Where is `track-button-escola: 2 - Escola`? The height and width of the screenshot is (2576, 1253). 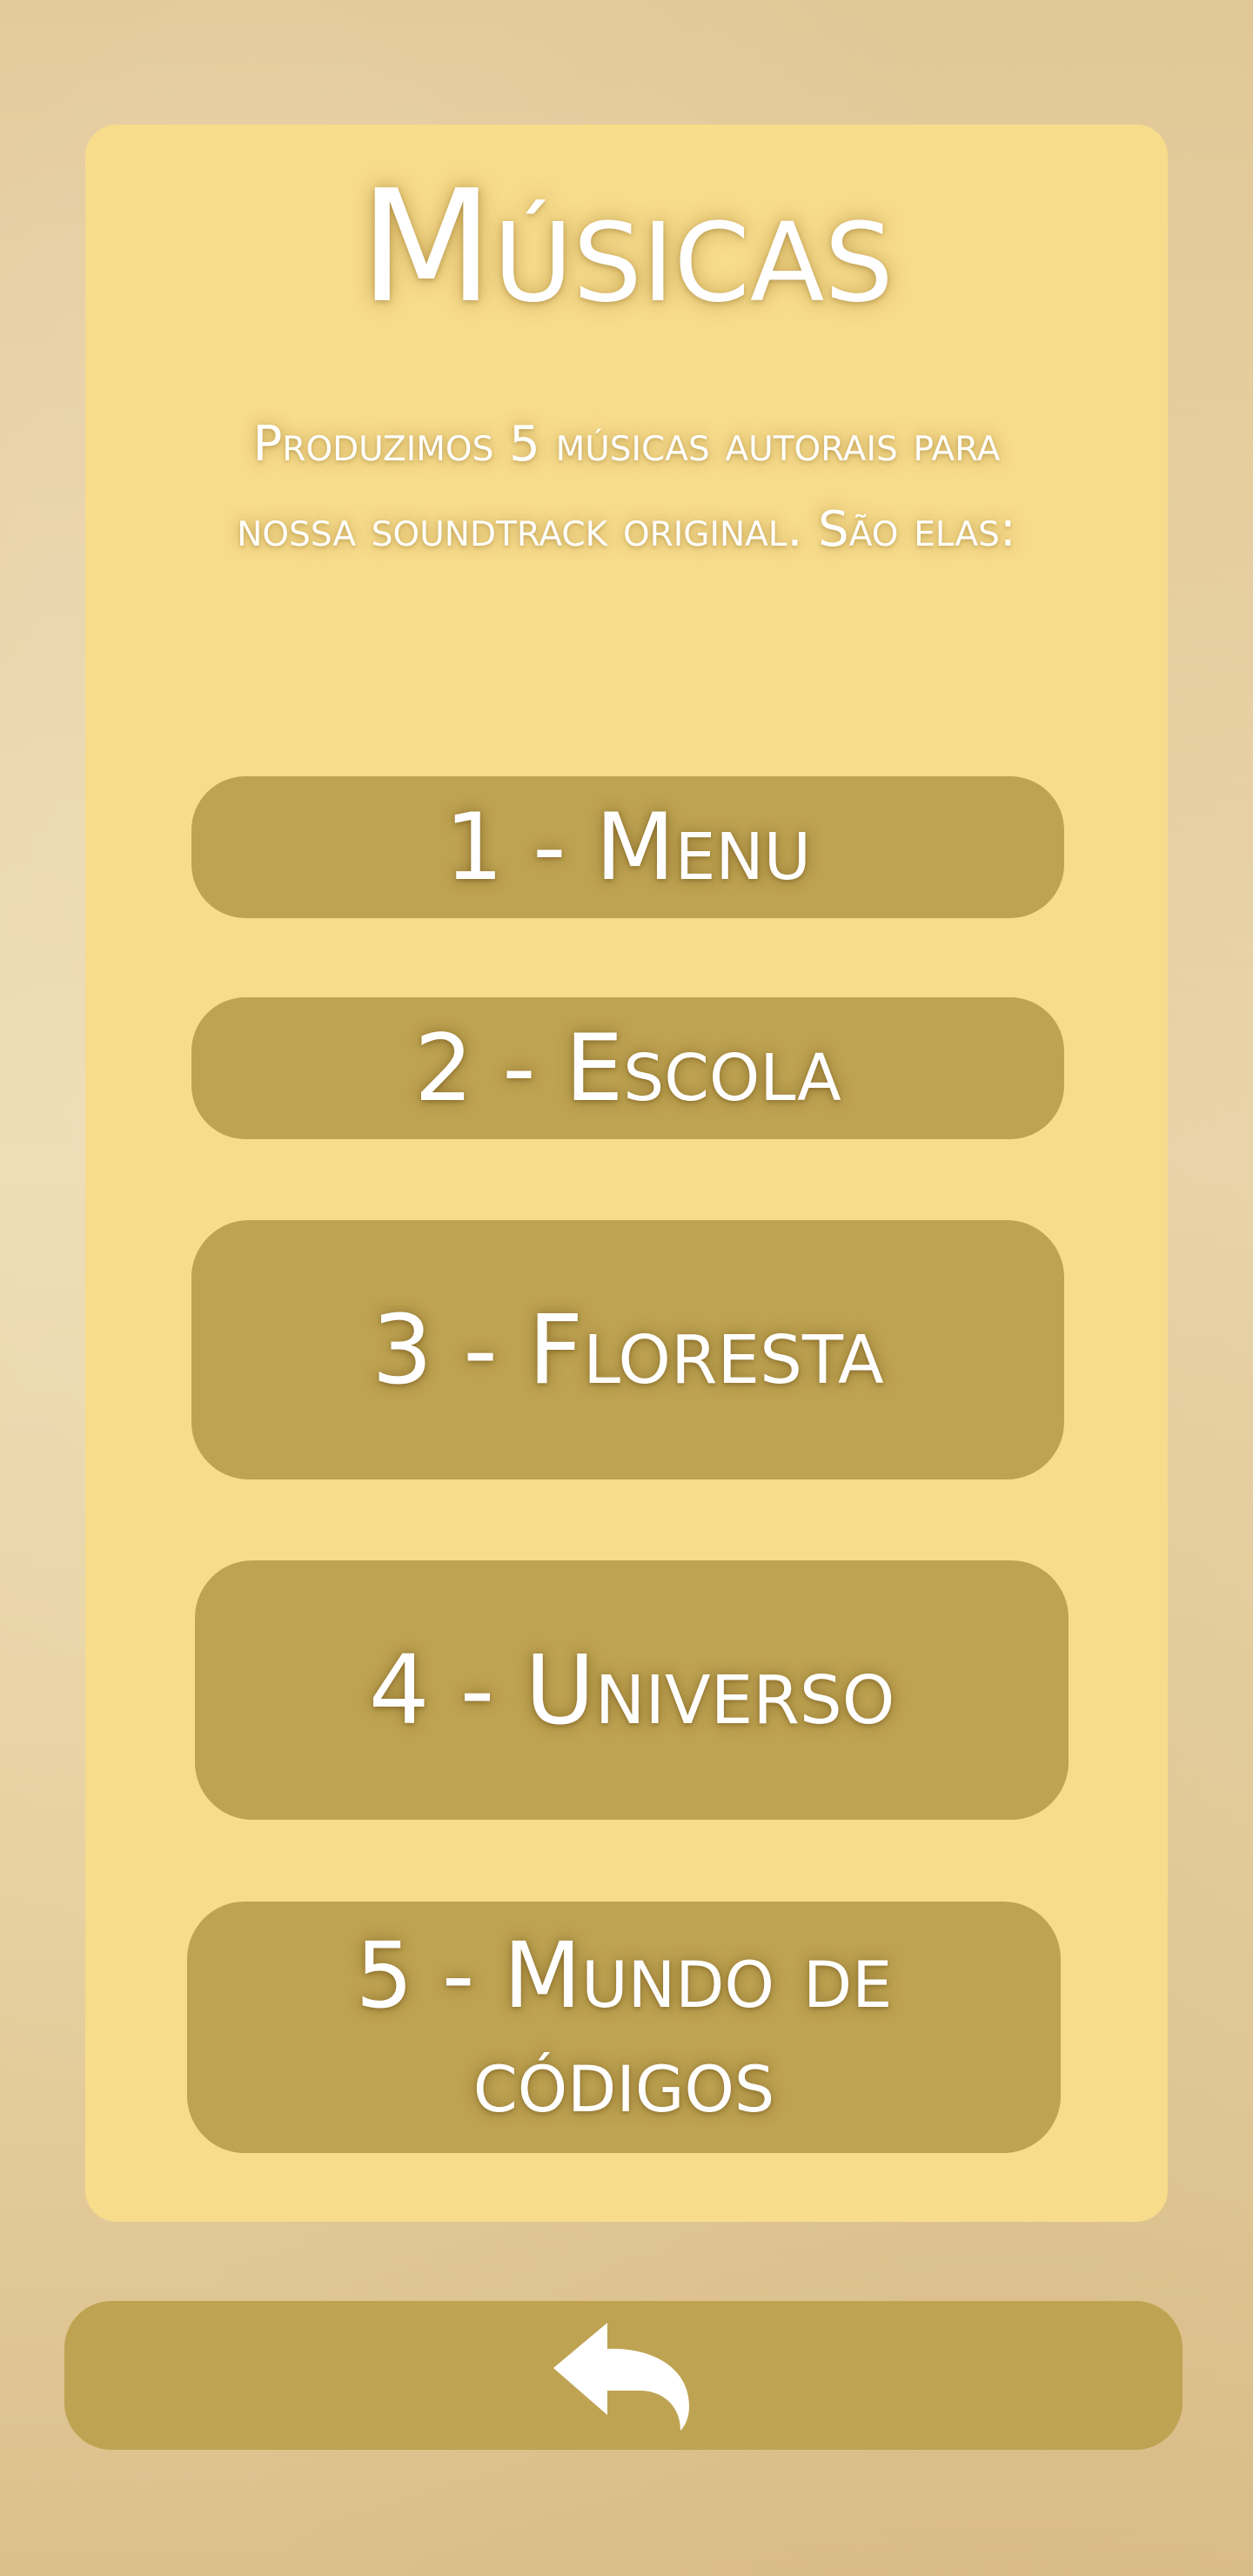 track-button-escola: 2 - Escola is located at coordinates (627, 1068).